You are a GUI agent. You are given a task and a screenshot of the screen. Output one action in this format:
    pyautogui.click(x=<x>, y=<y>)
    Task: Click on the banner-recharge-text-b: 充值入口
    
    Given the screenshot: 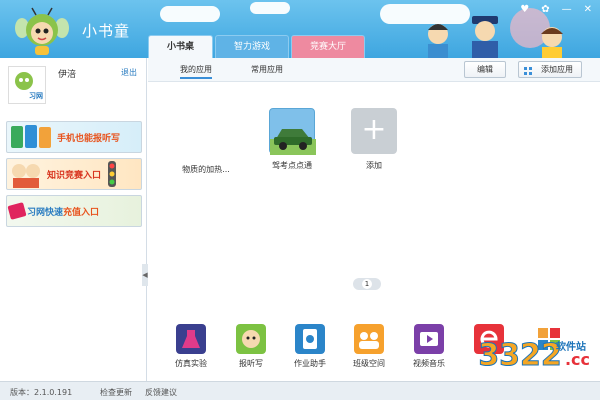 What is the action you would take?
    pyautogui.click(x=81, y=212)
    